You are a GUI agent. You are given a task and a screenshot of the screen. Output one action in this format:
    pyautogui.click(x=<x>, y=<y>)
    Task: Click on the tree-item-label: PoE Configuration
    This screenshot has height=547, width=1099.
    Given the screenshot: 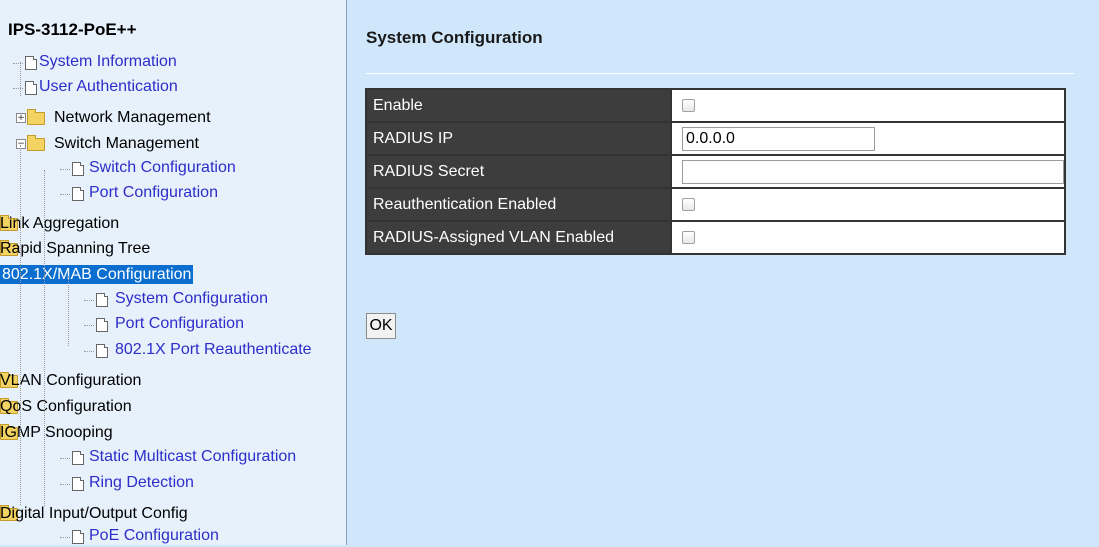 What is the action you would take?
    pyautogui.click(x=154, y=535)
    